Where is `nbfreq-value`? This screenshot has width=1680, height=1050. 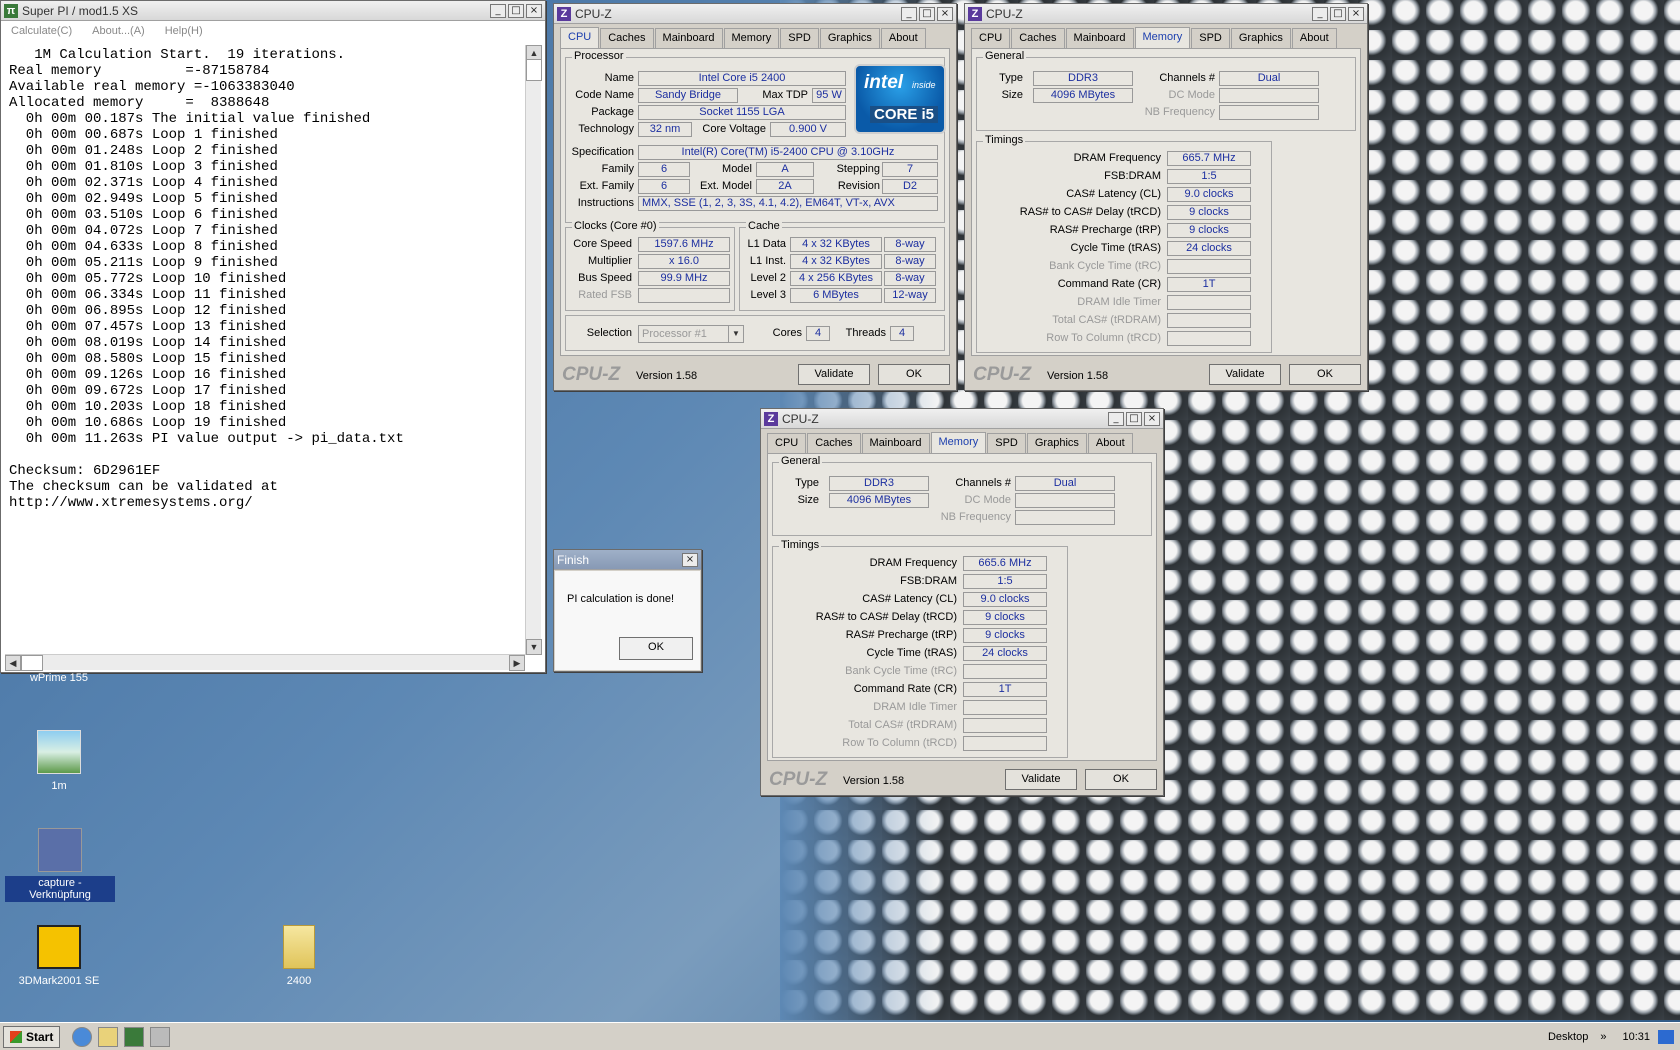
nbfreq-value is located at coordinates (1065, 517).